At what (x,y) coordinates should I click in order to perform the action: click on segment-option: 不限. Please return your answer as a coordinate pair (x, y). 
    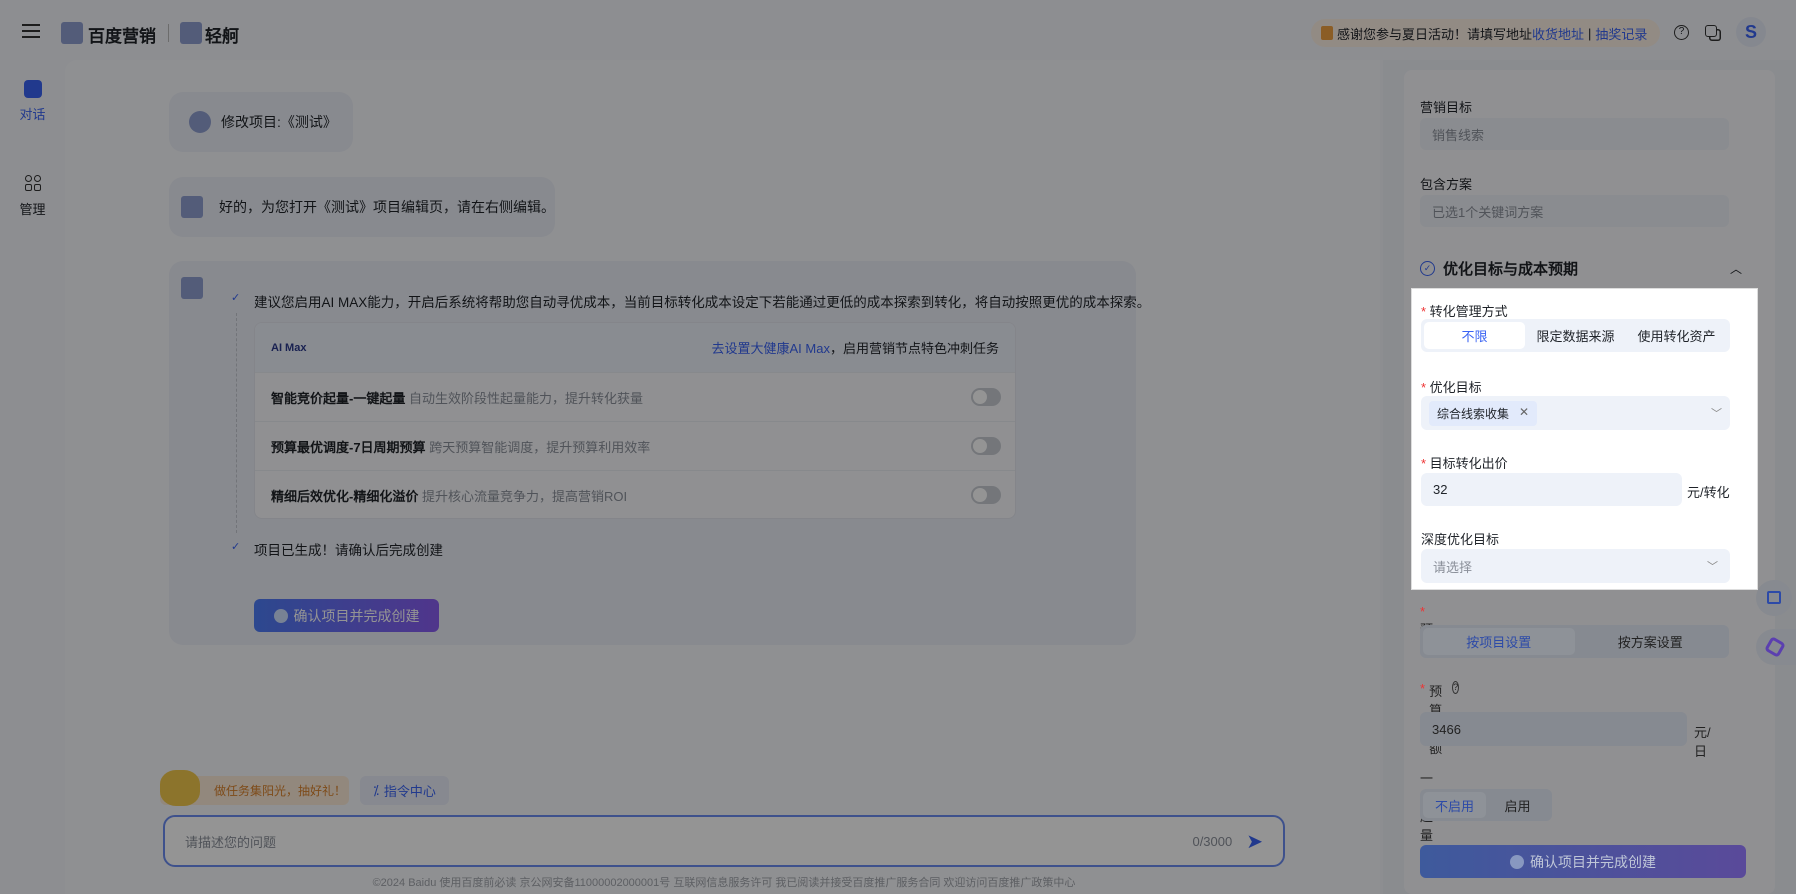
    Looking at the image, I should click on (1474, 335).